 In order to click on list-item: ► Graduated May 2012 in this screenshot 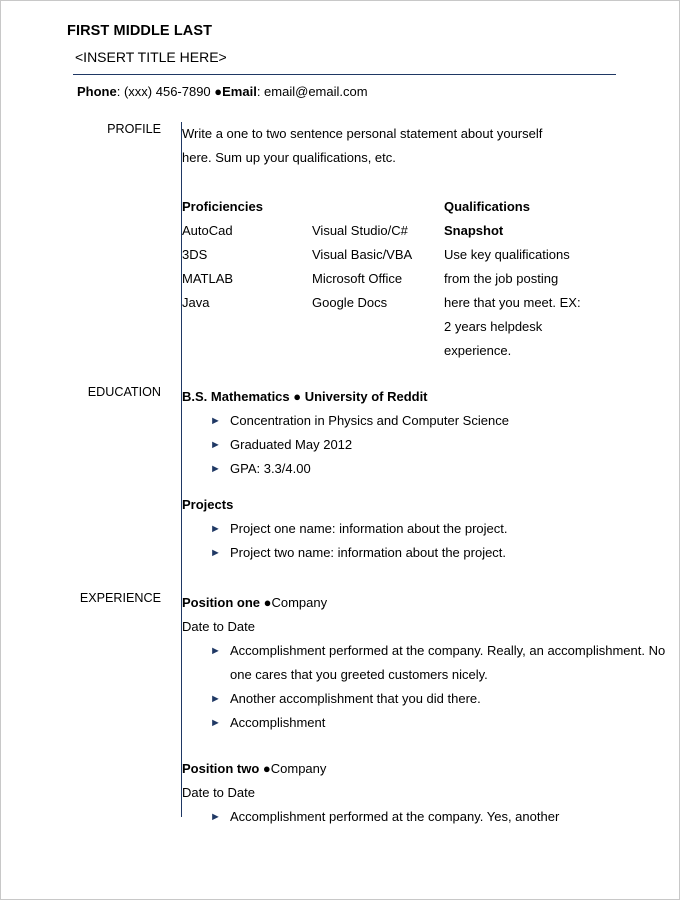, I will do `click(426, 445)`.